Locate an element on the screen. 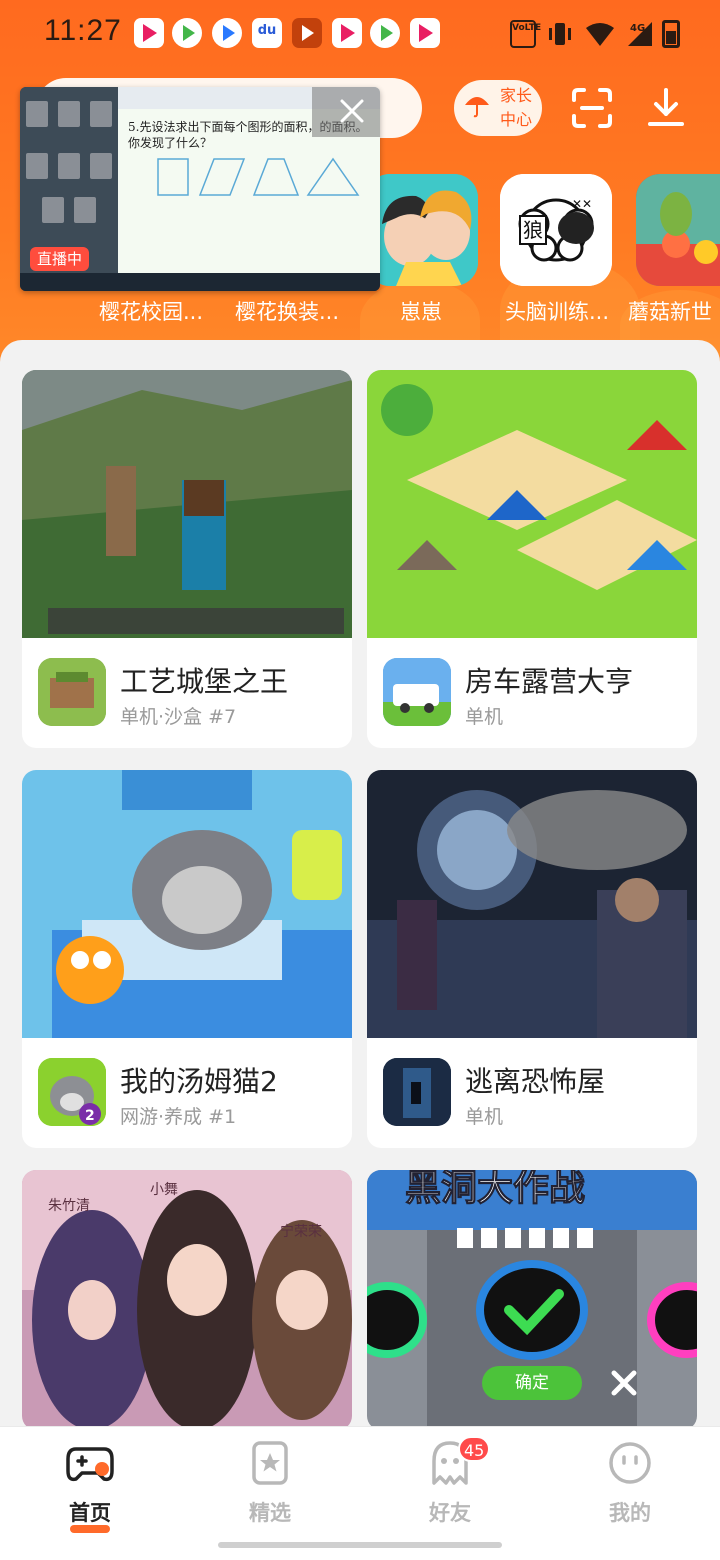  app-notification-icon is located at coordinates (307, 33).